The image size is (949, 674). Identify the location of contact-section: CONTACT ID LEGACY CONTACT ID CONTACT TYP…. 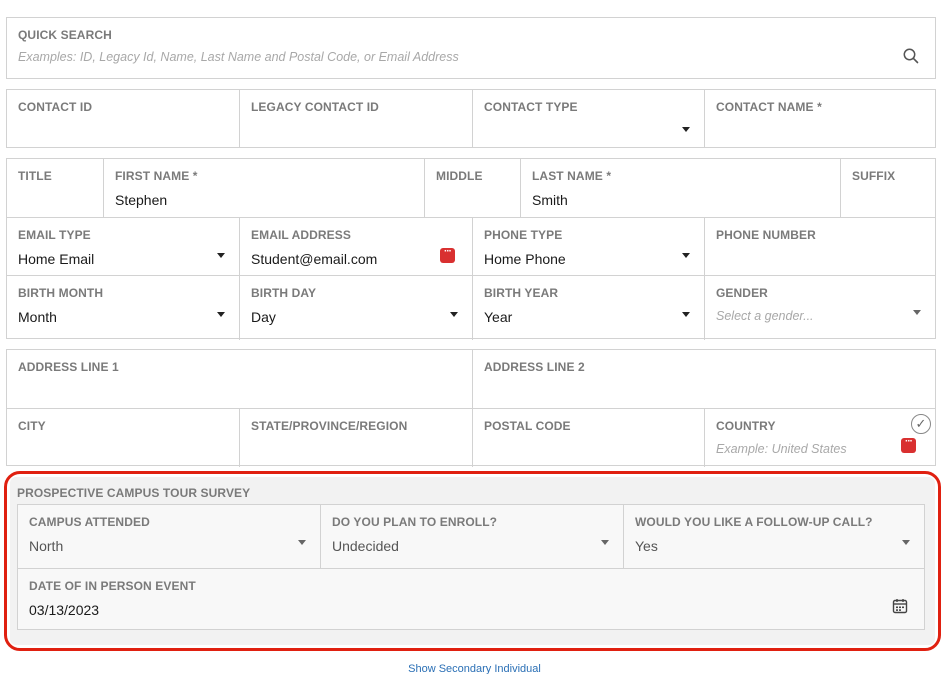
(471, 118).